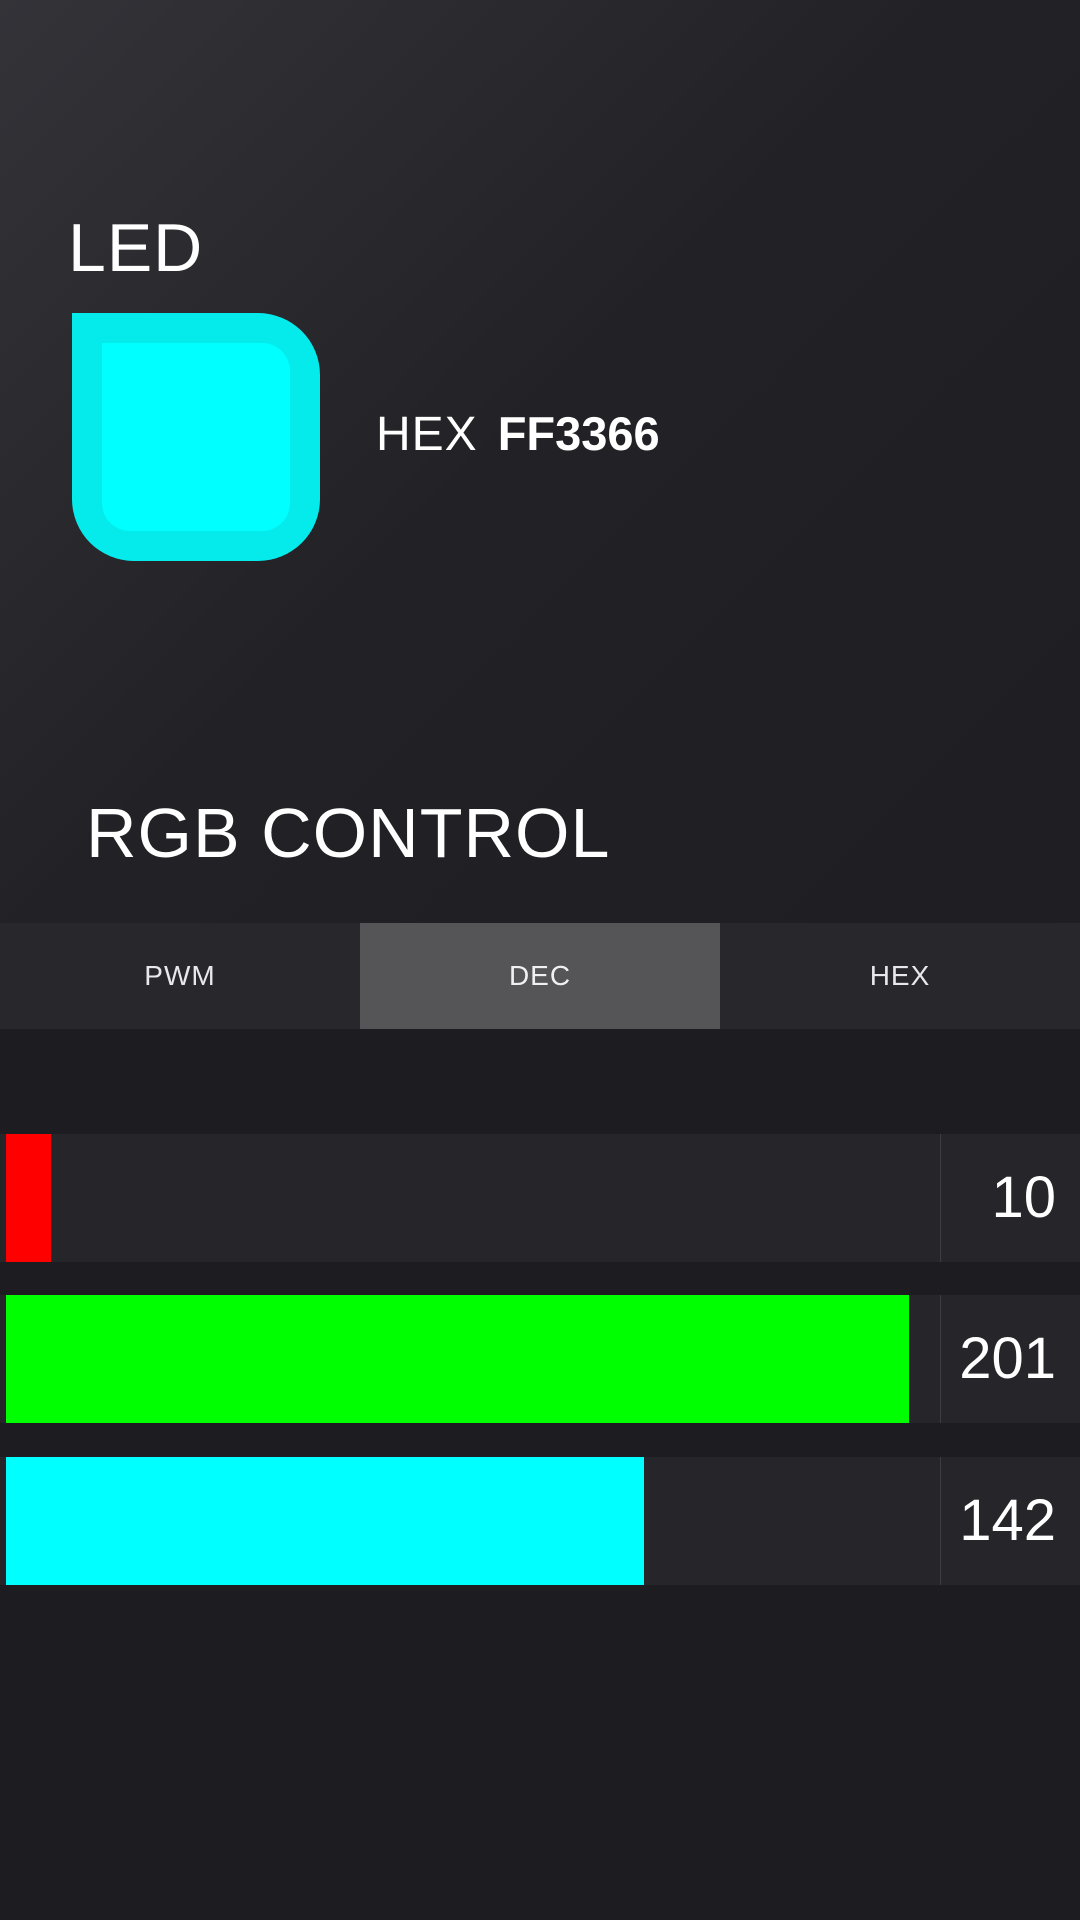 The width and height of the screenshot is (1080, 1920). I want to click on blue-slider-fill, so click(325, 1521).